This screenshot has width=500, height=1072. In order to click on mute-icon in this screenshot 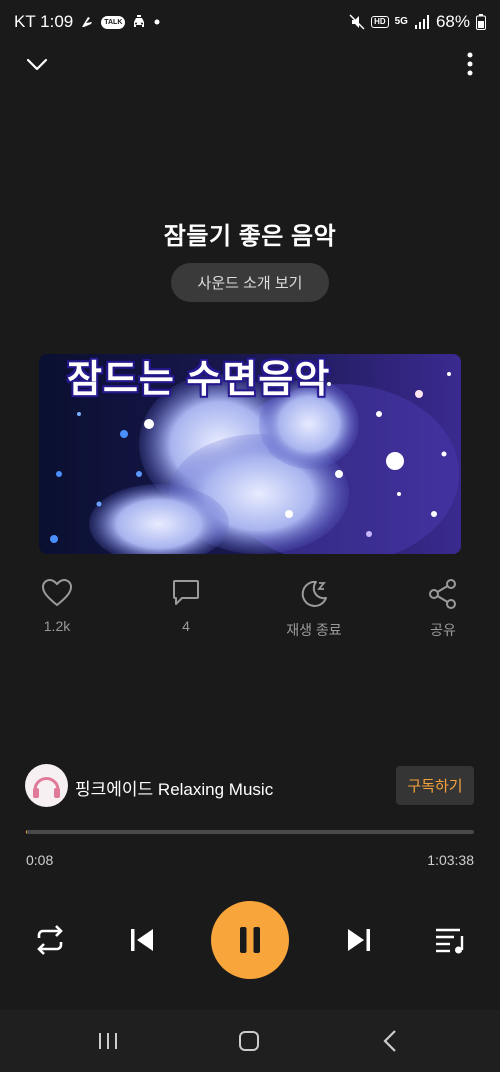, I will do `click(357, 22)`.